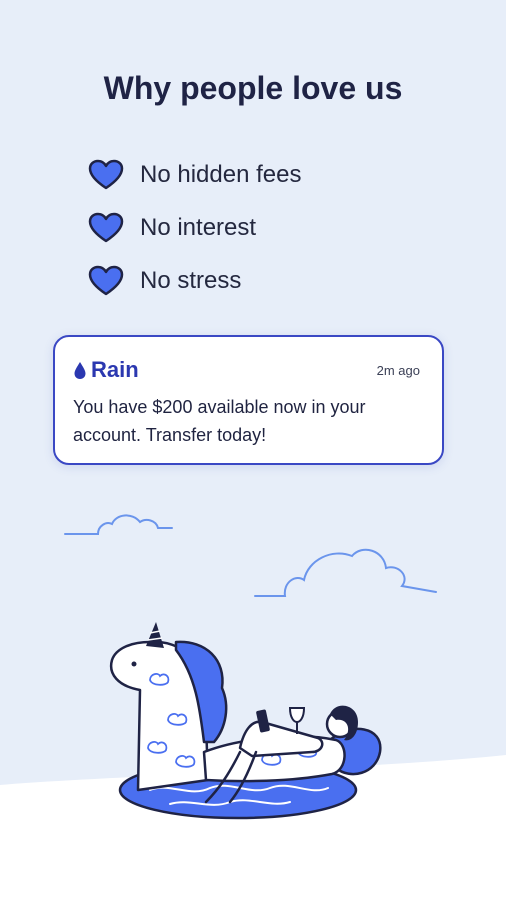 Image resolution: width=506 pixels, height=900 pixels. Describe the element at coordinates (191, 280) in the screenshot. I see `benefit-label: No stress` at that location.